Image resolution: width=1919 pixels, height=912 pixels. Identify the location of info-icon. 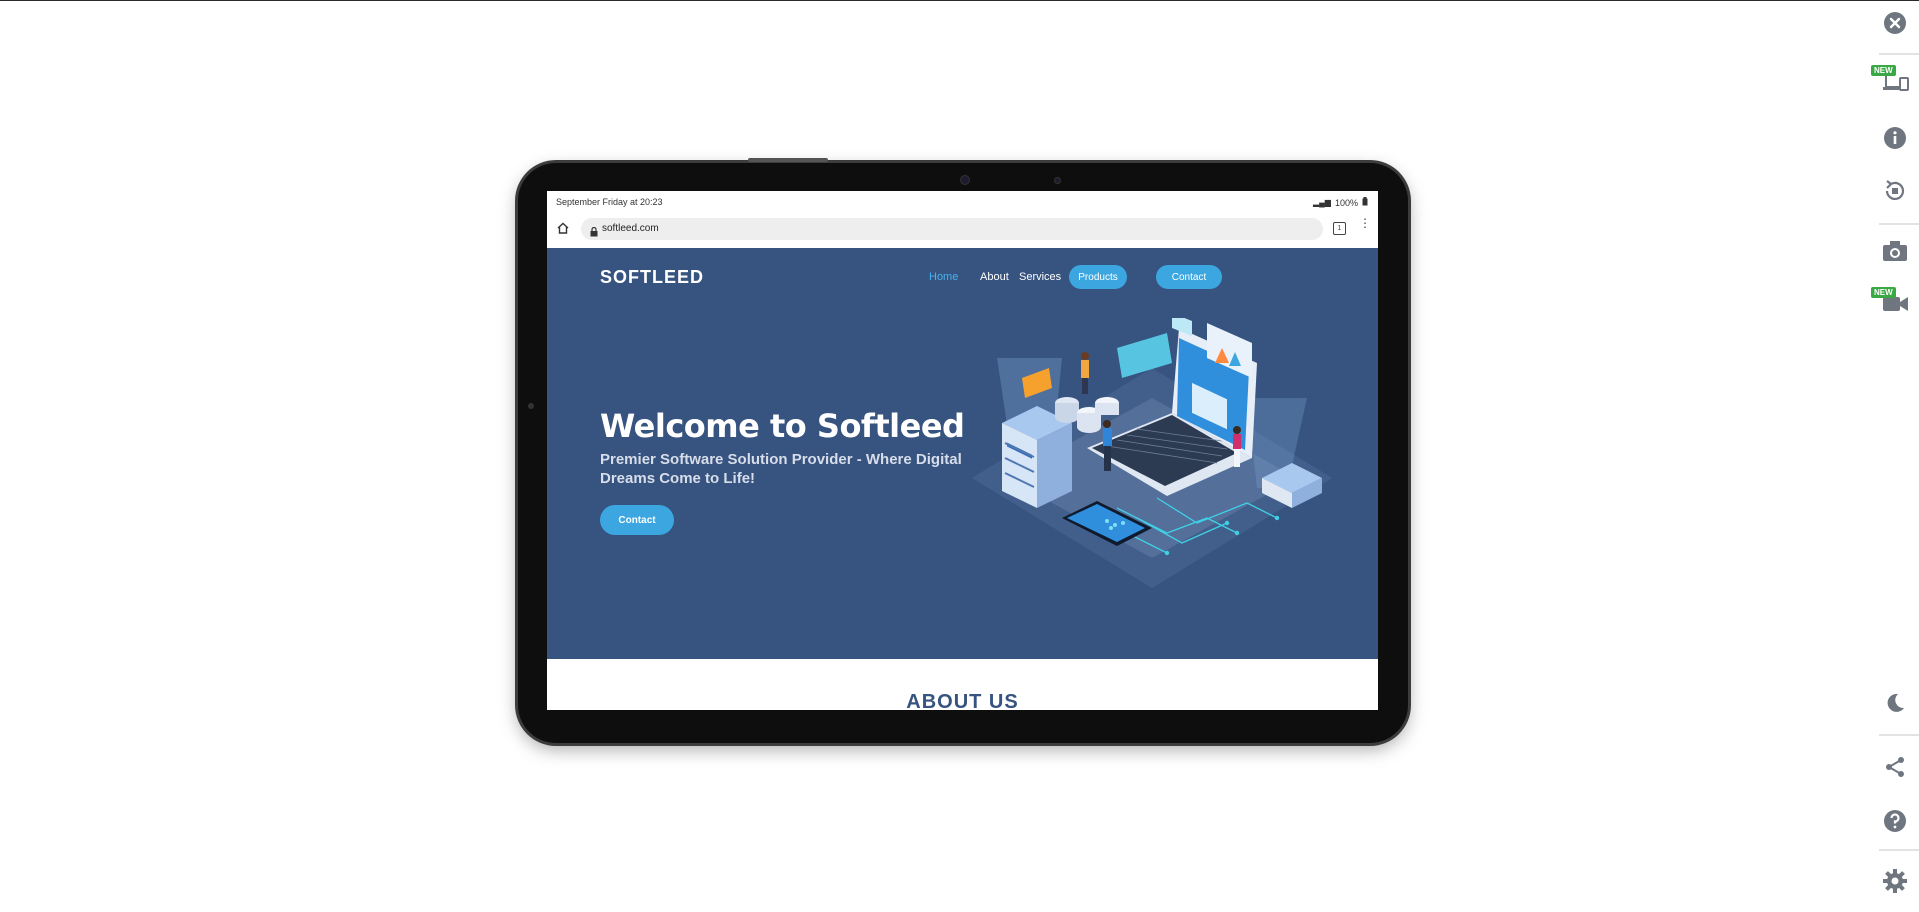
(1895, 138).